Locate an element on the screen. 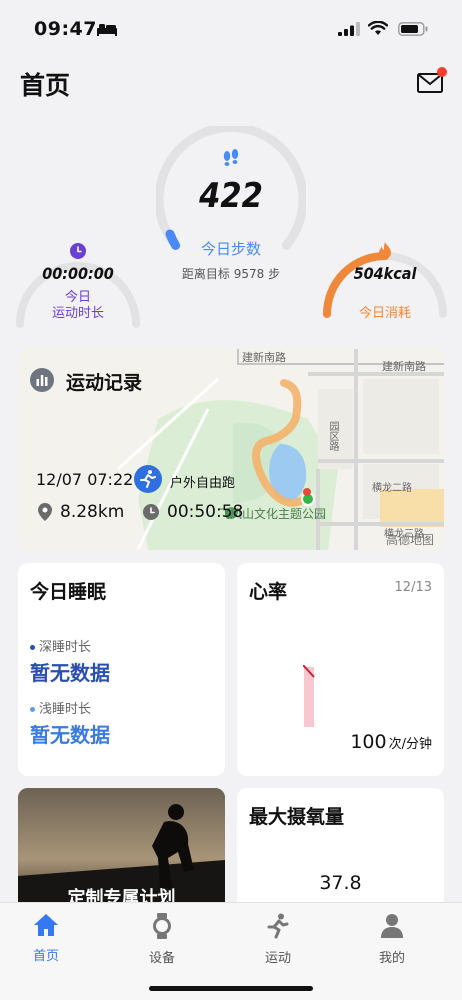  heart-title: 心率 is located at coordinates (268, 592).